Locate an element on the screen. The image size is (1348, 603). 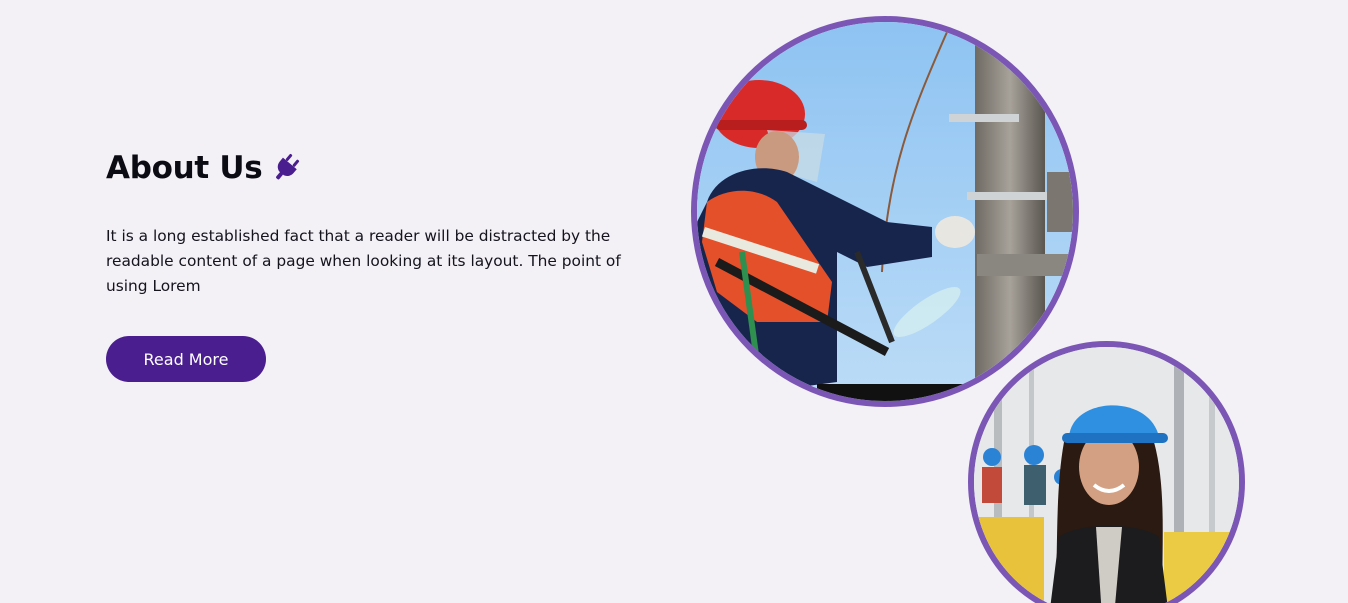
about-heading: About Us is located at coordinates (184, 168).